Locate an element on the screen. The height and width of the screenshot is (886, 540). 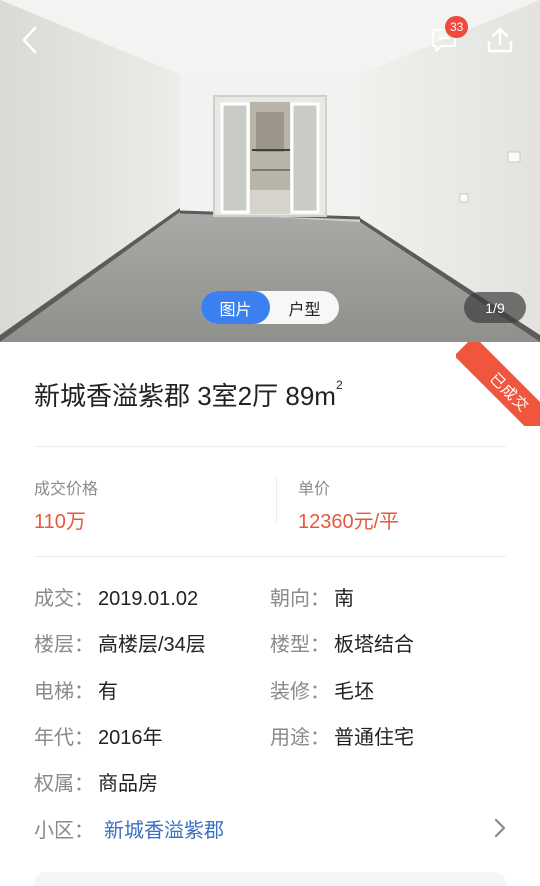
detail-year: 年代： 2016年 is located at coordinates (98, 735).